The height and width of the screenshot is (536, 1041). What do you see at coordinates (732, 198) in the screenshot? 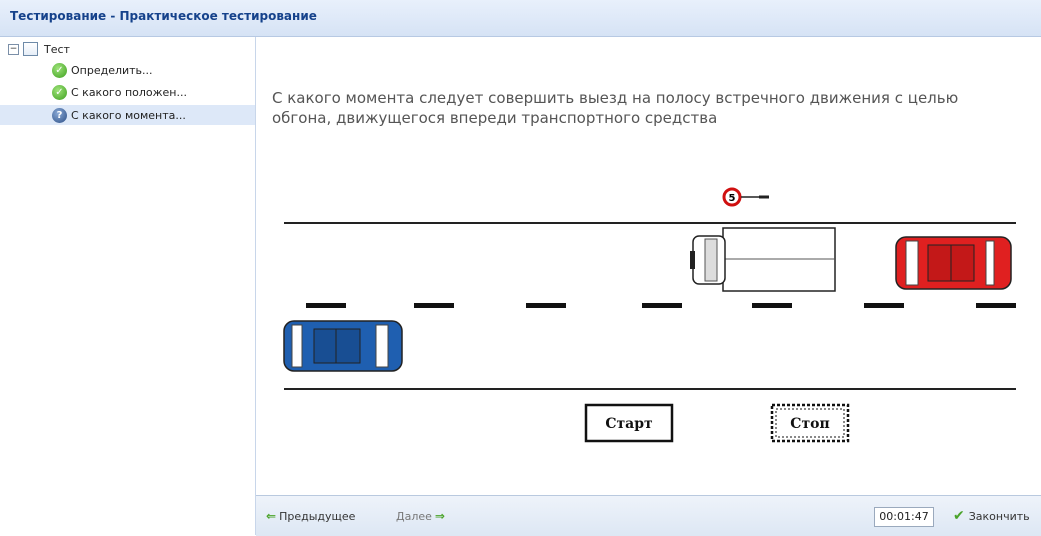
I see `sign-value: 5` at bounding box center [732, 198].